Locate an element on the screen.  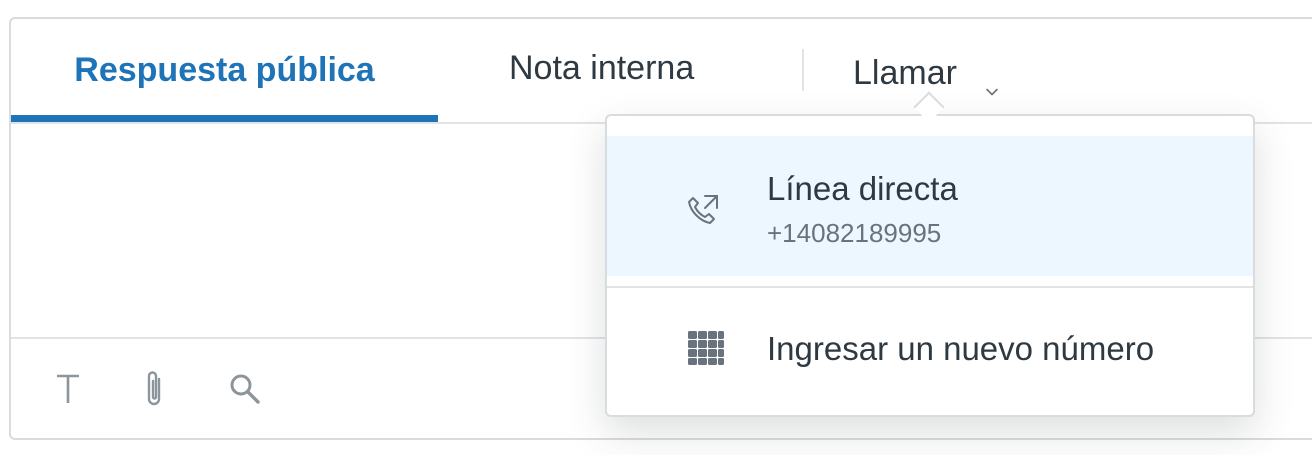
tab-internal-note: Nota interna is located at coordinates (611, 70).